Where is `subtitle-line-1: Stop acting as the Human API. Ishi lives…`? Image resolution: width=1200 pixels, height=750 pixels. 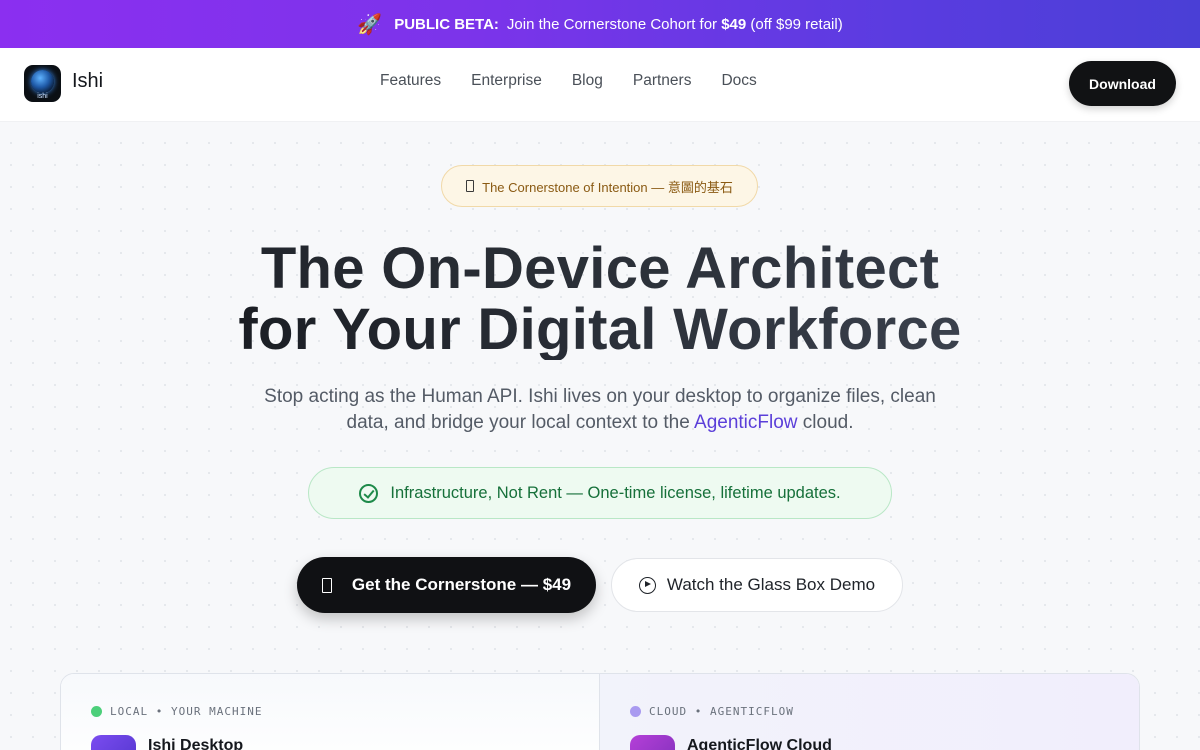
subtitle-line-1: Stop acting as the Human API. Ishi lives… is located at coordinates (600, 396).